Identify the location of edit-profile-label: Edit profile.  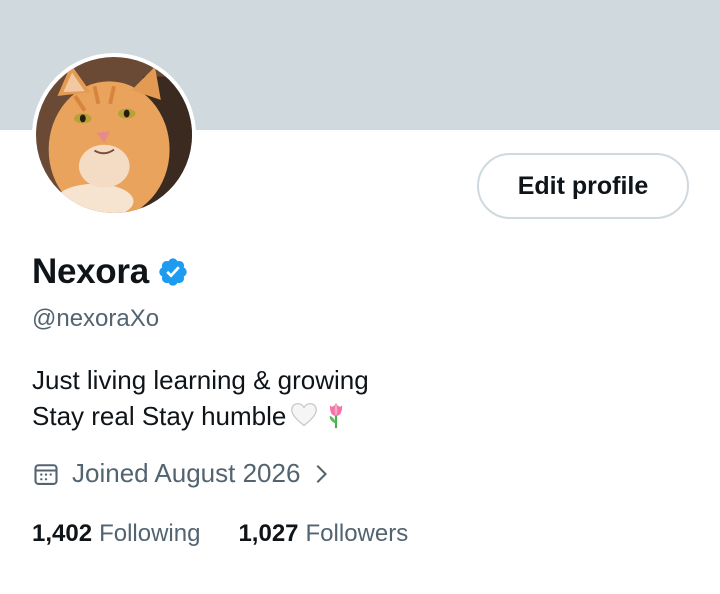
(583, 185).